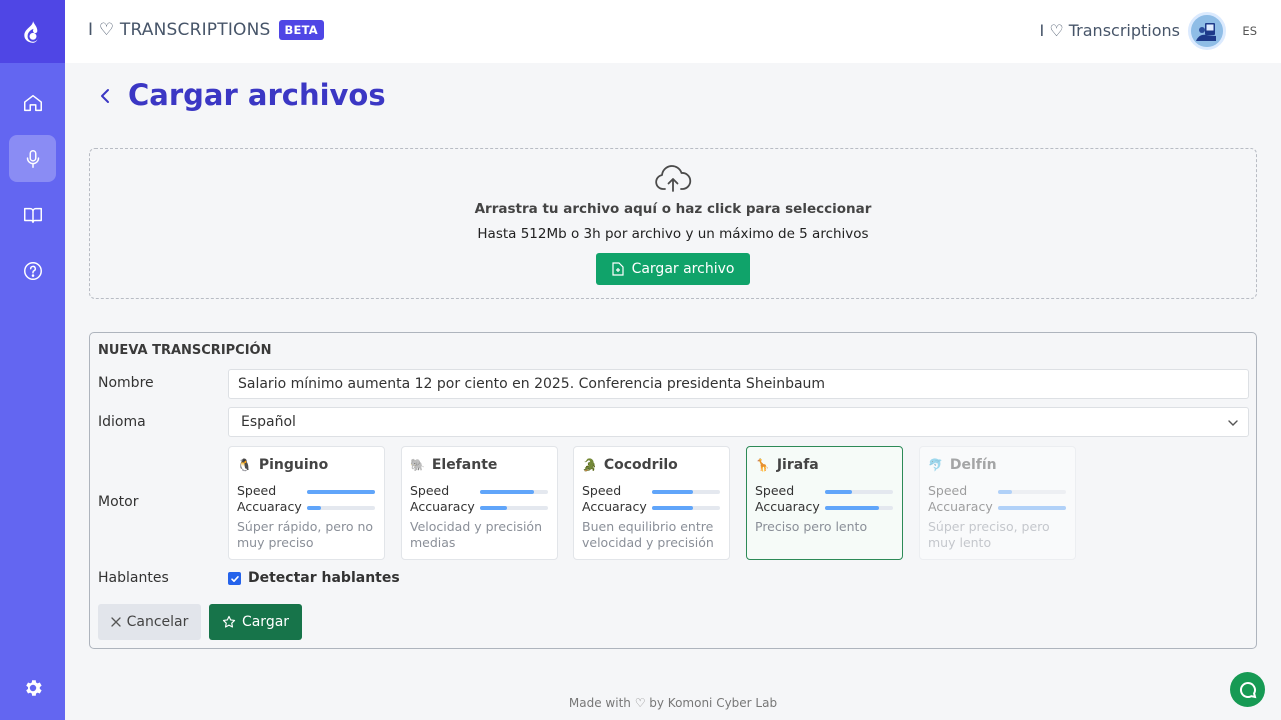 This screenshot has height=720, width=1281. I want to click on brand: I ♡ TRANSCRIPTIONS BETA, so click(206, 30).